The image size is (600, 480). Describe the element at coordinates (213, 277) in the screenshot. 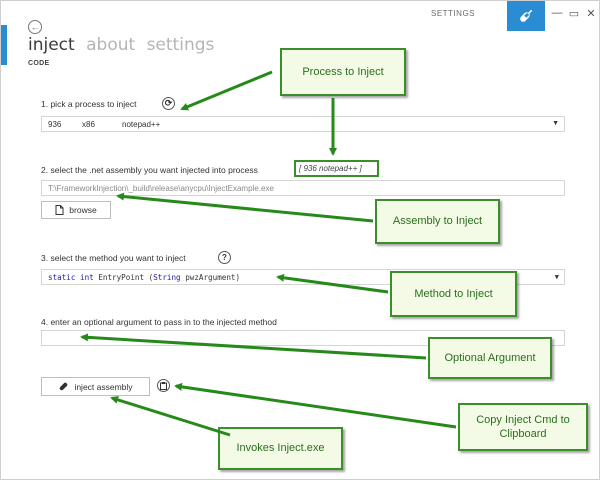

I see `method-param-name: pwzArgument)` at that location.